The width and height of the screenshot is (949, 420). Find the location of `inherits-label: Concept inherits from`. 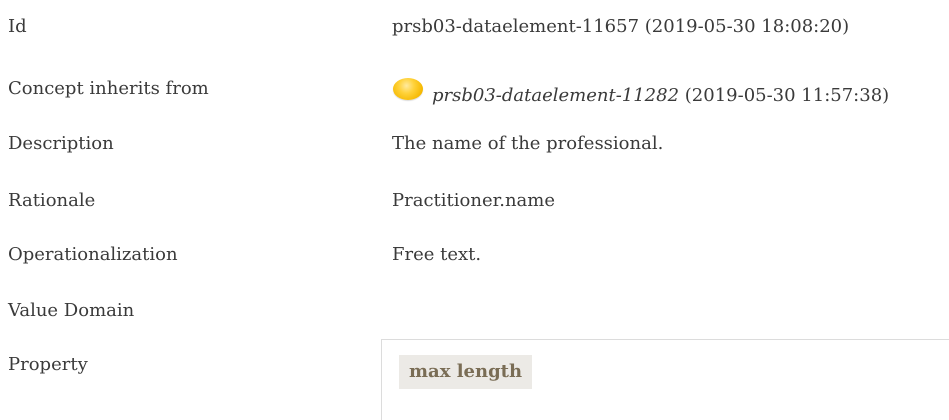

inherits-label: Concept inherits from is located at coordinates (108, 88).